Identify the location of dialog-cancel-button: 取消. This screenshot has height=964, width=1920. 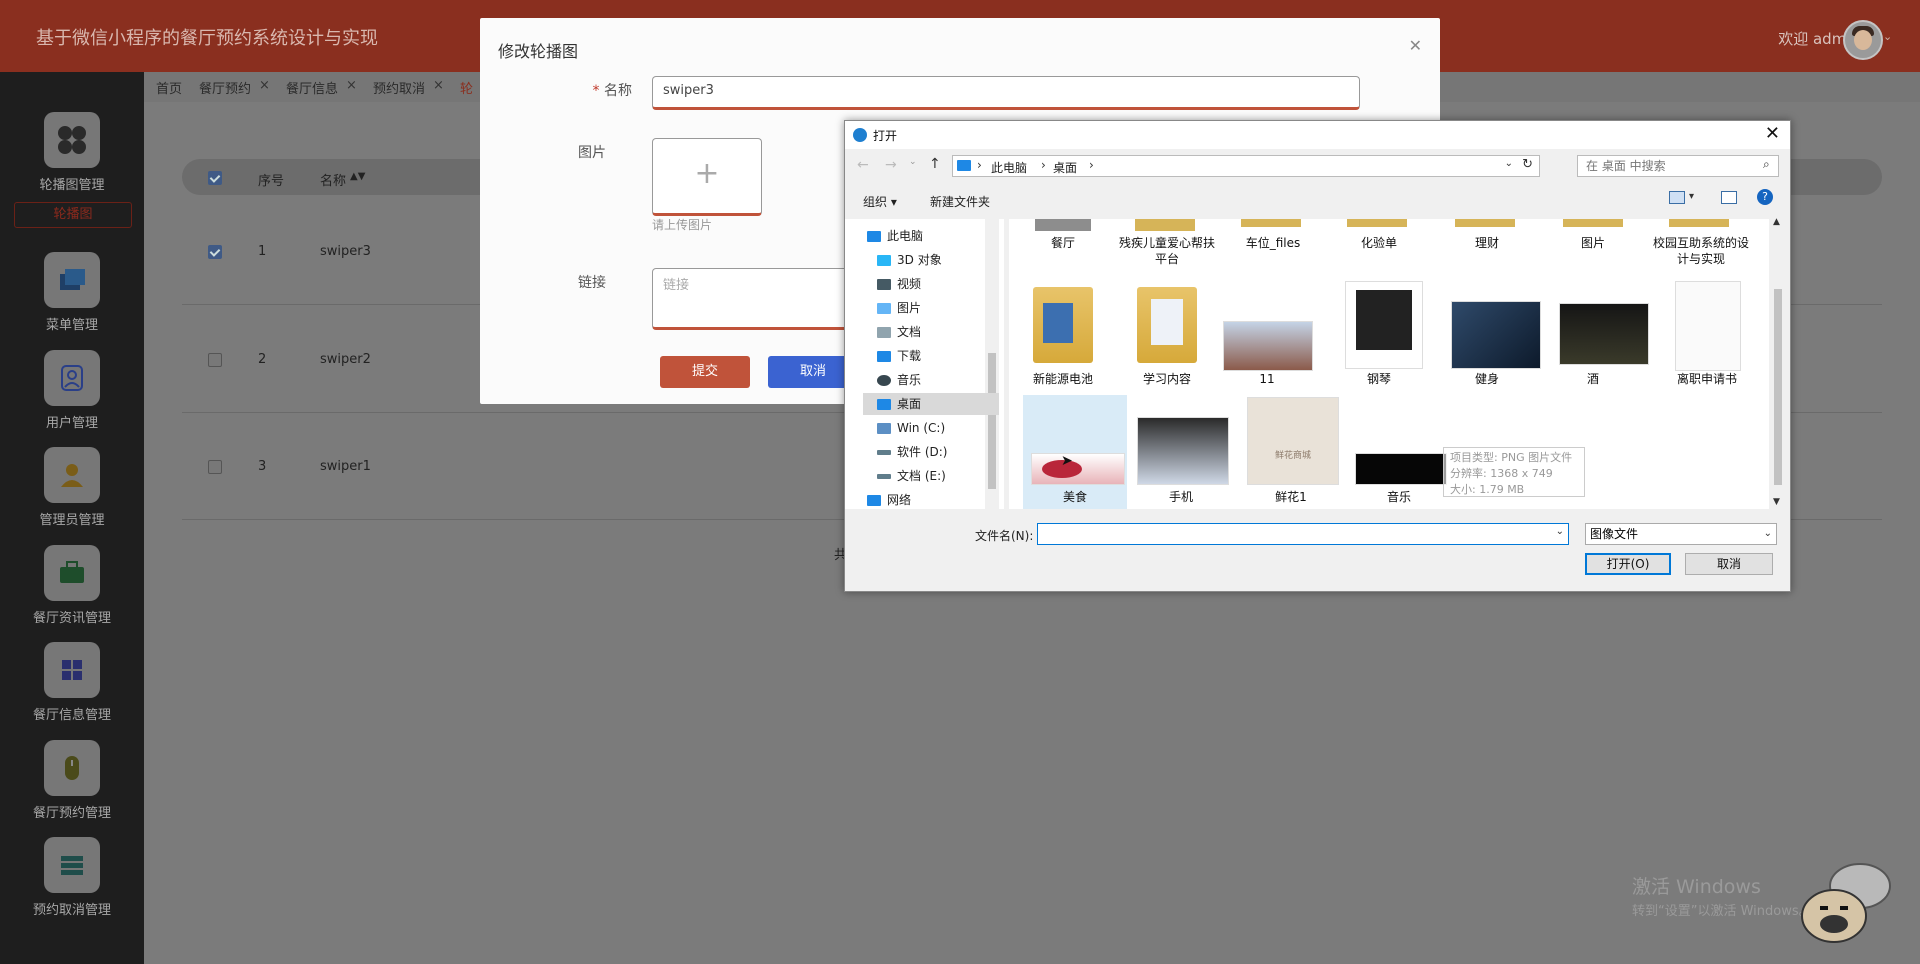
(1729, 564).